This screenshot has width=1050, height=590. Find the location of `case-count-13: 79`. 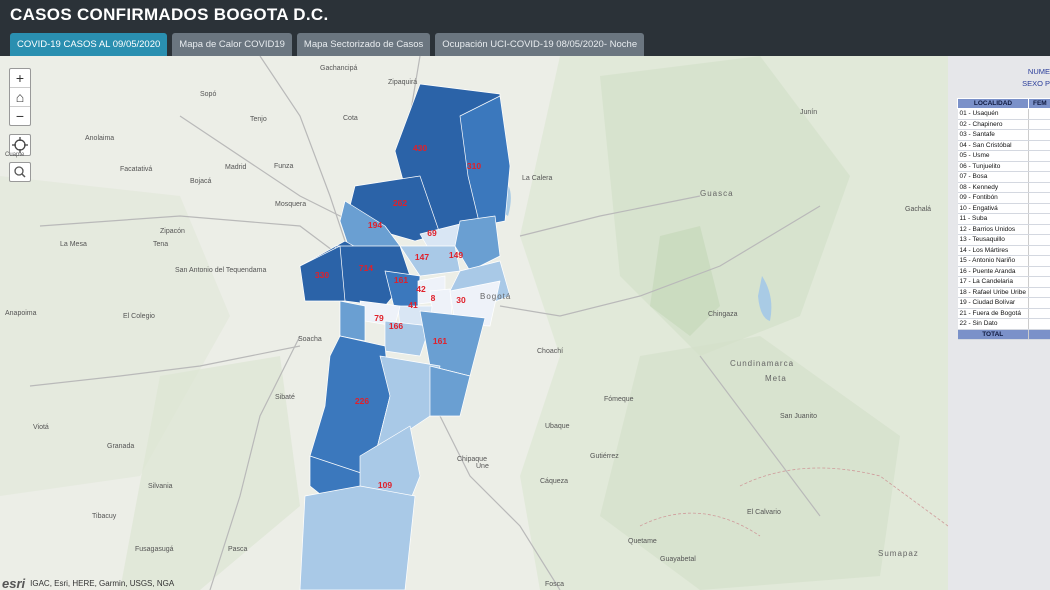

case-count-13: 79 is located at coordinates (379, 318).